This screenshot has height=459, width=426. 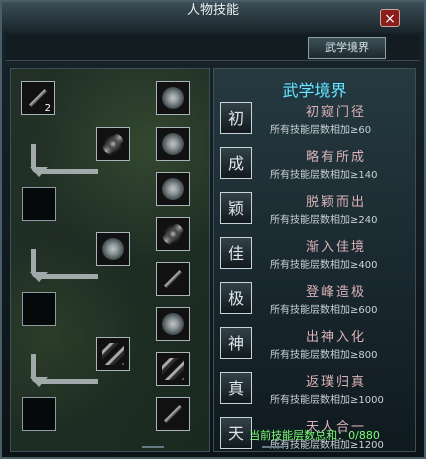 I want to click on title-bar: 人物技能 ×, so click(x=213, y=17).